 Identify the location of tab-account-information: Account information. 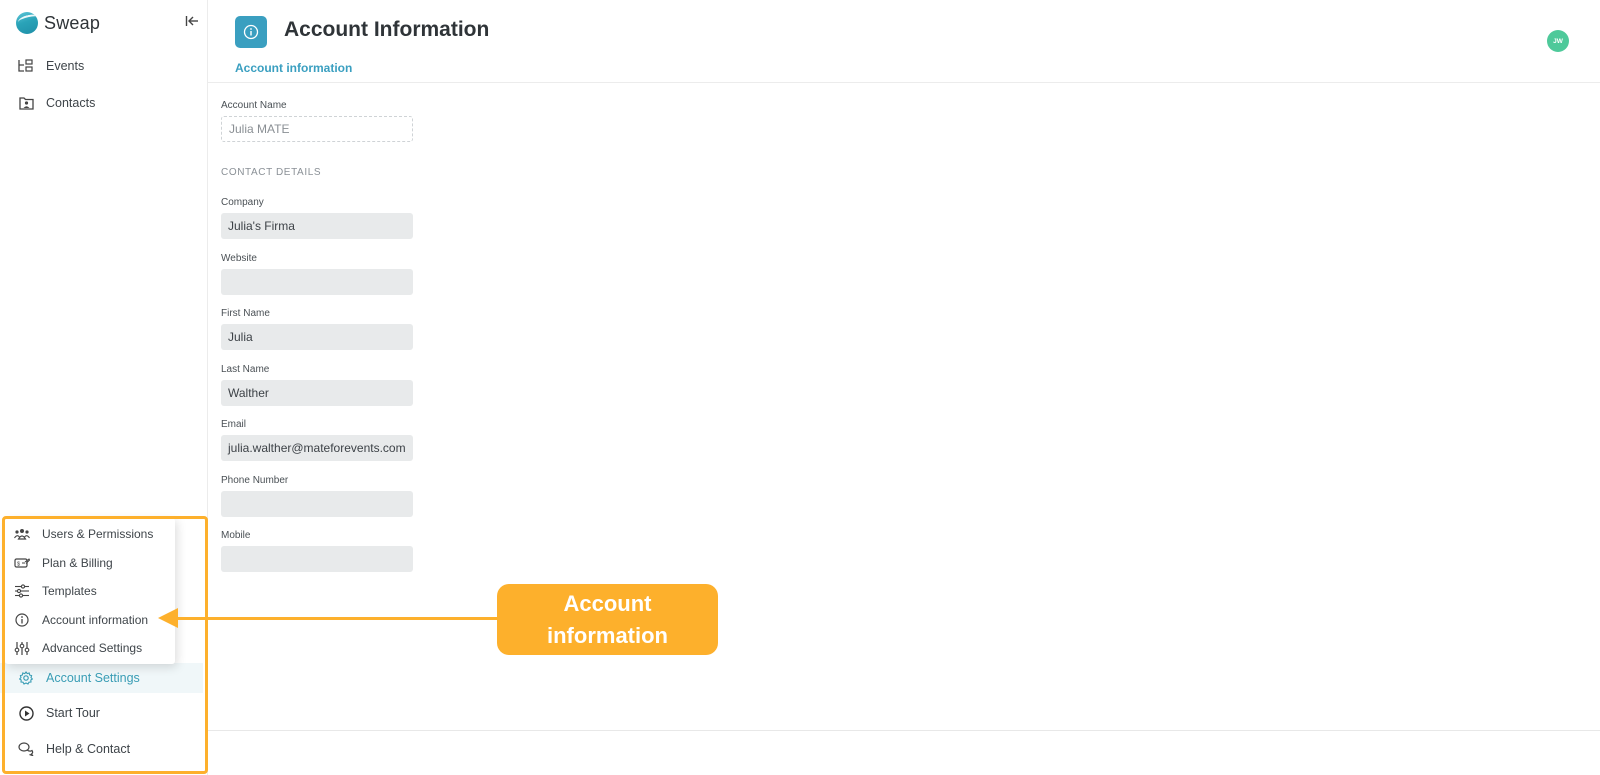
(293, 68).